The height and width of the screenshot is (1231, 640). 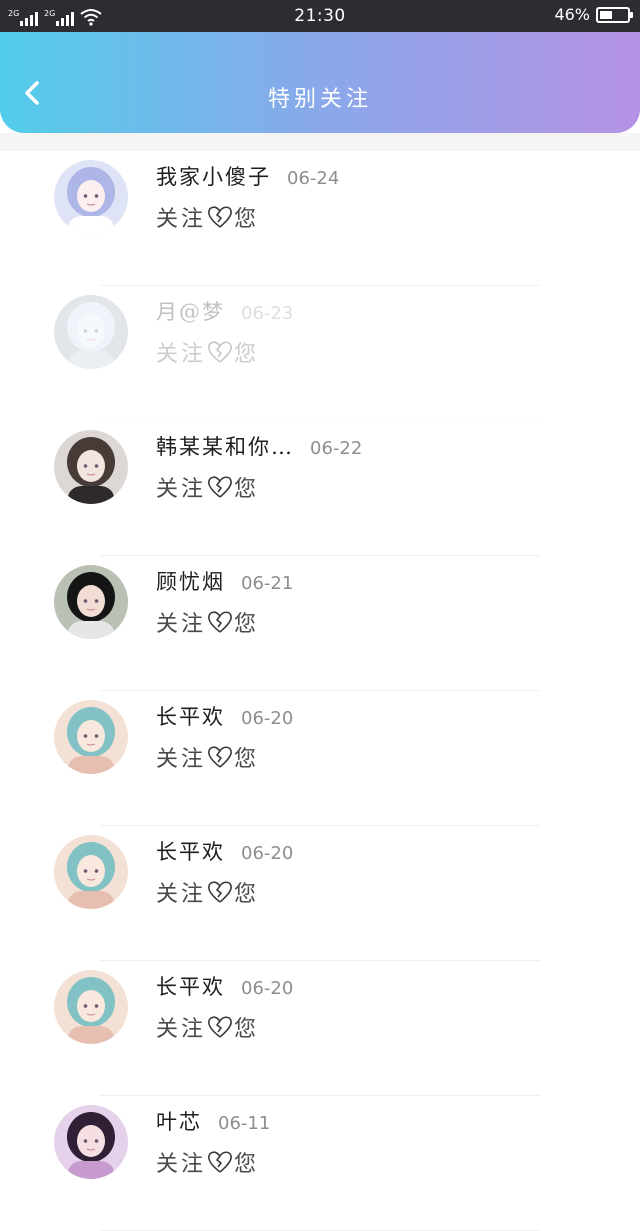 What do you see at coordinates (179, 1121) in the screenshot?
I see `user-name: 叶芯` at bounding box center [179, 1121].